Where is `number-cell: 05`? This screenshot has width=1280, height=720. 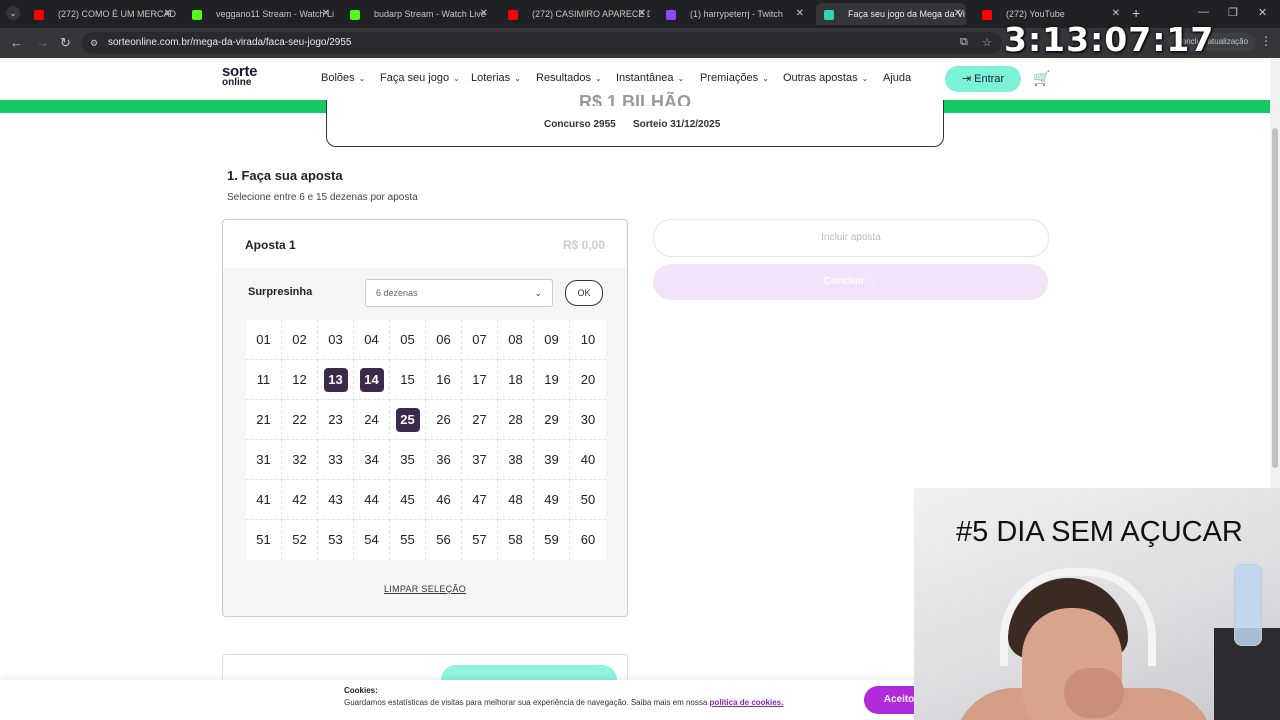
number-cell: 05 is located at coordinates (408, 340).